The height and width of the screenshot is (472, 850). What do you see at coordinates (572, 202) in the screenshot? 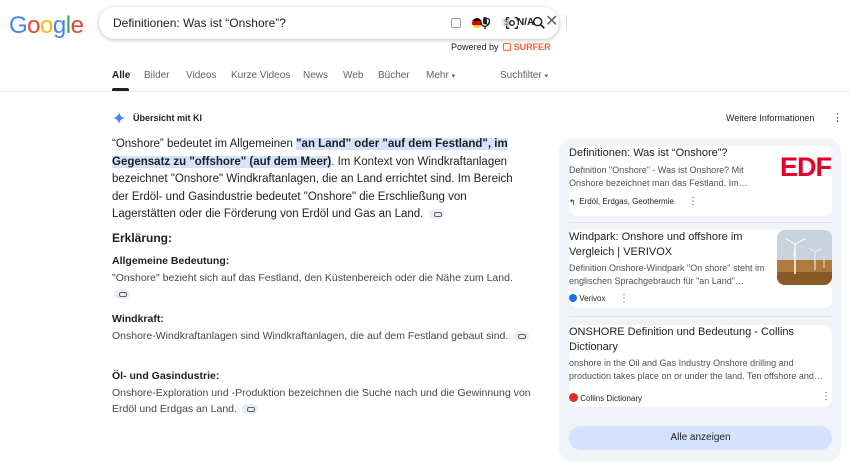
I see `source-favicon-icon: ↰` at bounding box center [572, 202].